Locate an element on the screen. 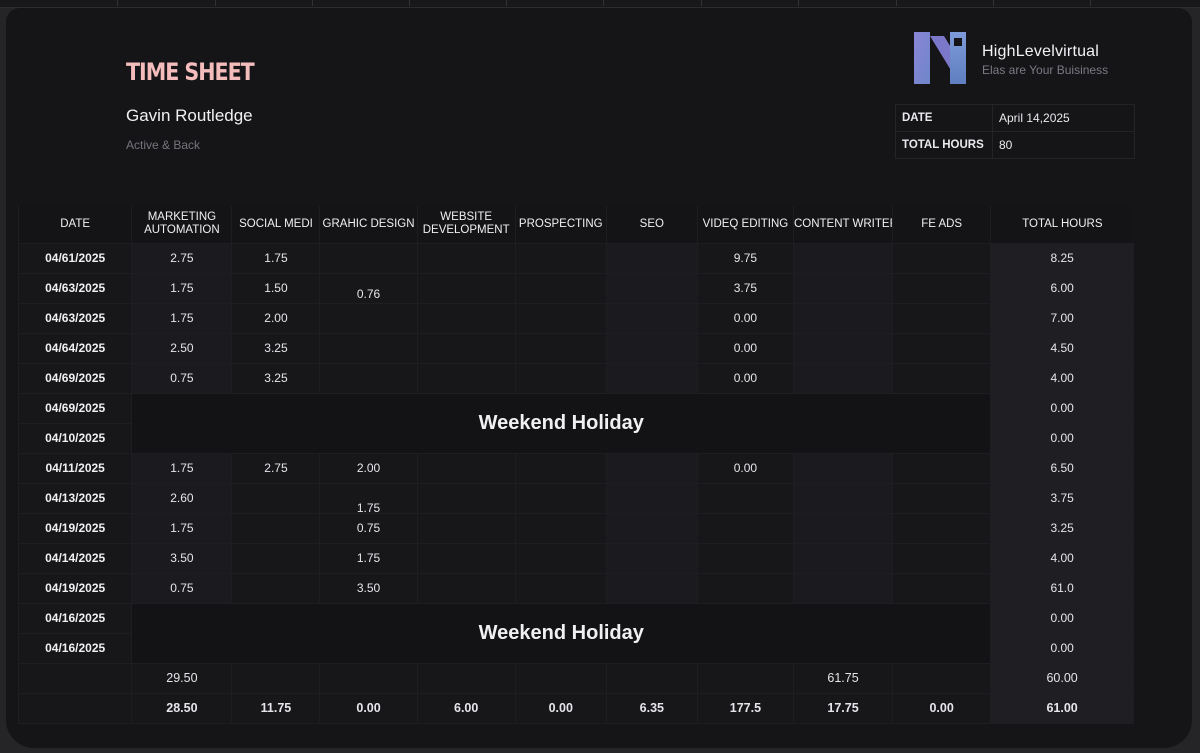 This screenshot has width=1200, height=753. hours-value: 3.50 is located at coordinates (182, 558).